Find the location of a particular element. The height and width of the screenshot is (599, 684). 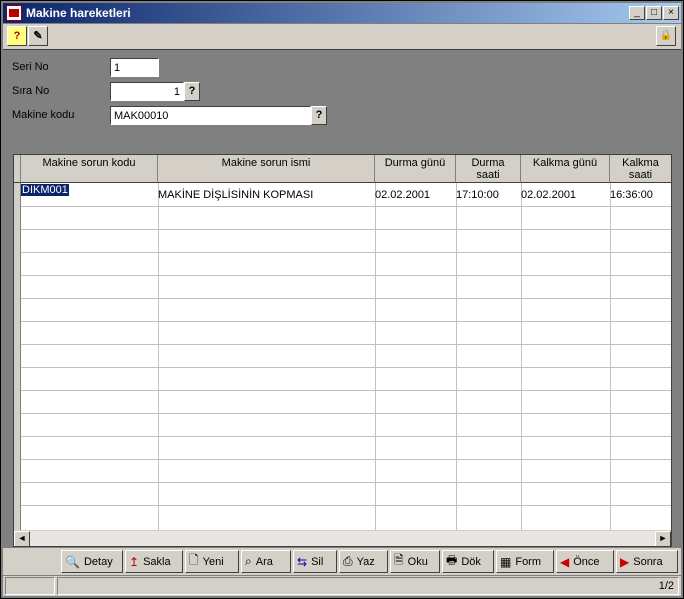

search-icon: ⌕ is located at coordinates (248, 561).